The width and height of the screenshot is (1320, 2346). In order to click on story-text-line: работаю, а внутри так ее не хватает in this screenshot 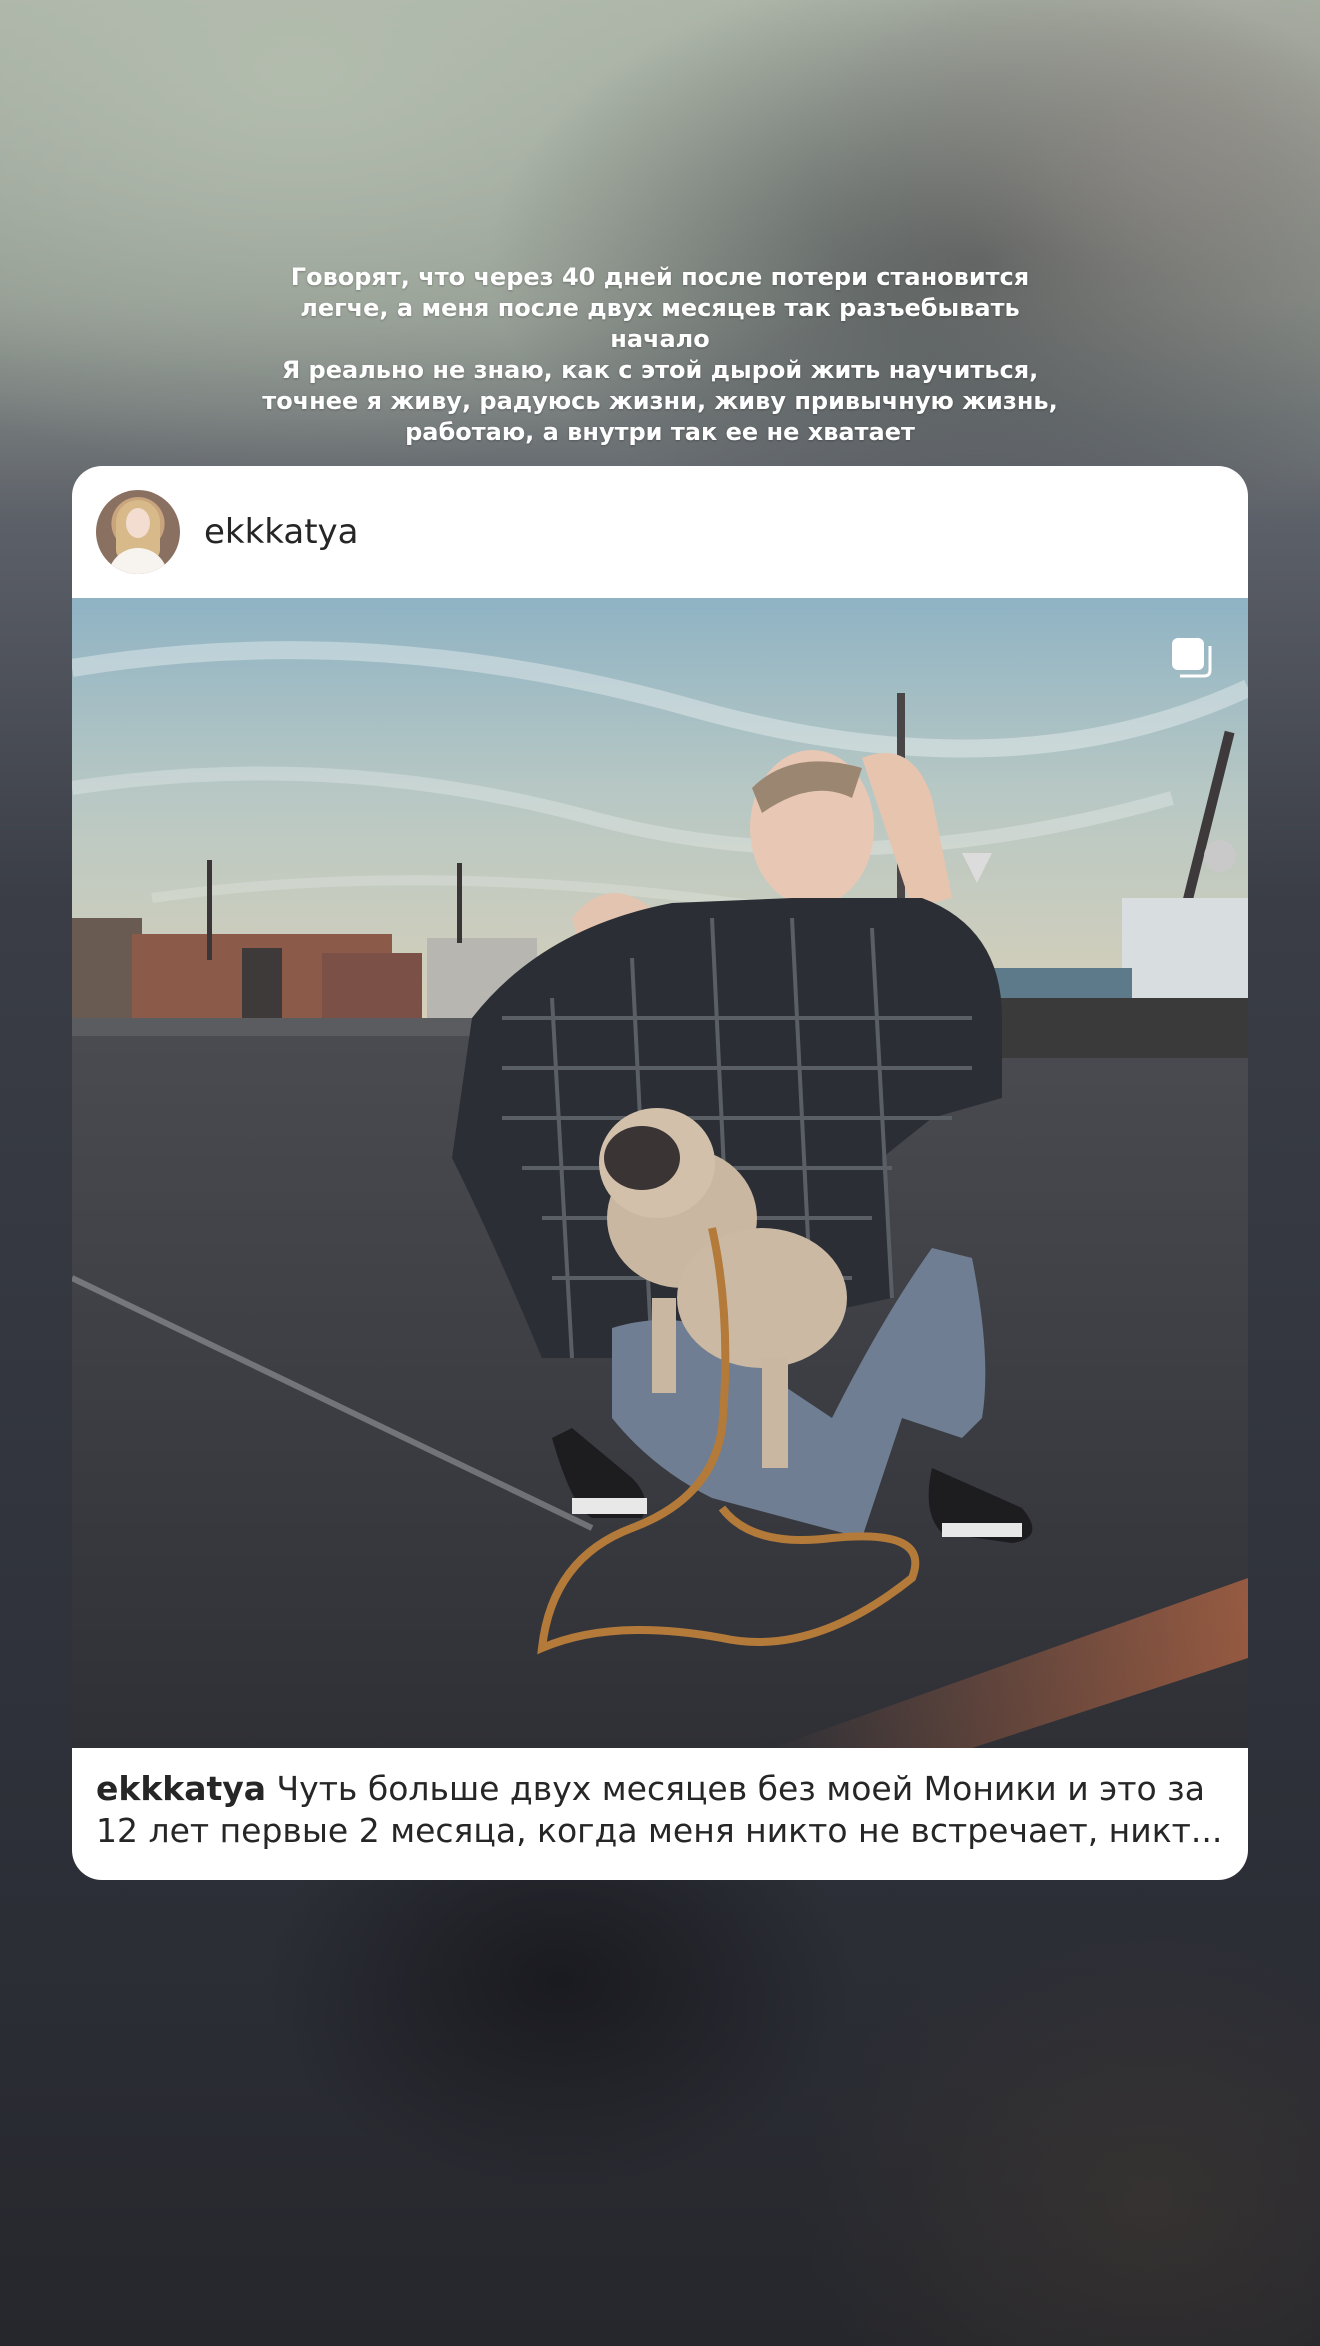, I will do `click(660, 432)`.